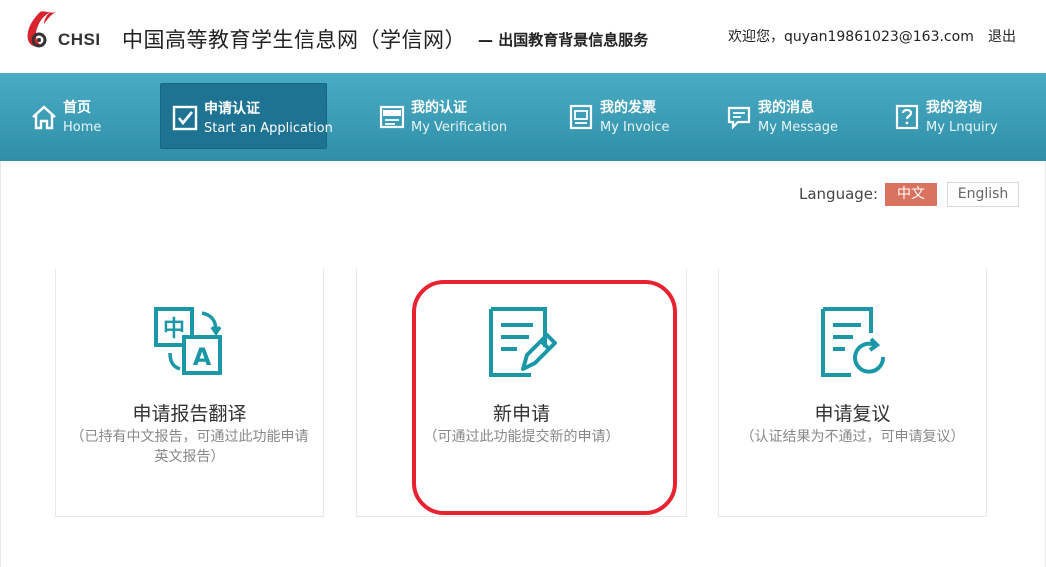 This screenshot has width=1046, height=567. I want to click on question-icon, so click(907, 117).